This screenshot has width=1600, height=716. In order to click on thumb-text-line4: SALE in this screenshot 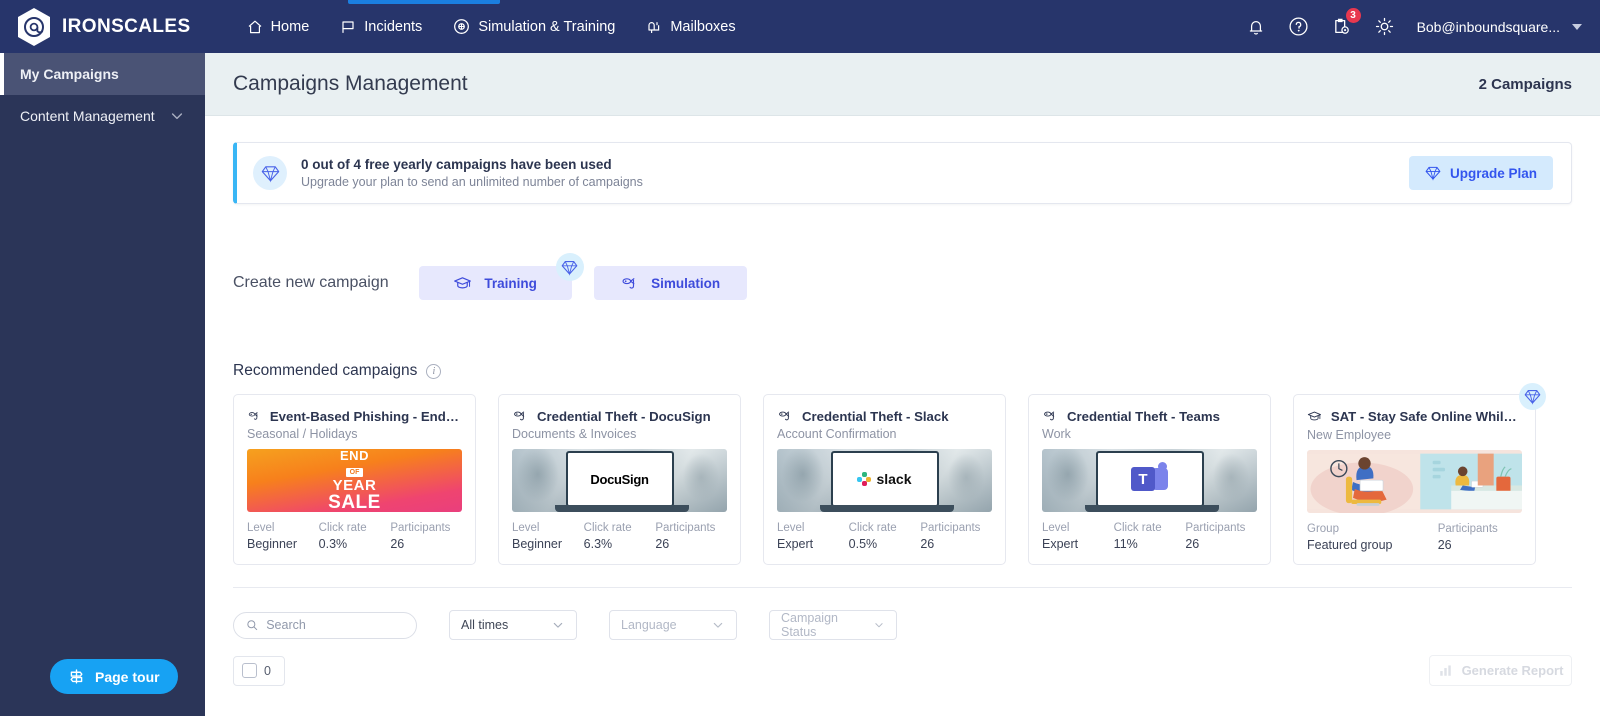, I will do `click(354, 502)`.